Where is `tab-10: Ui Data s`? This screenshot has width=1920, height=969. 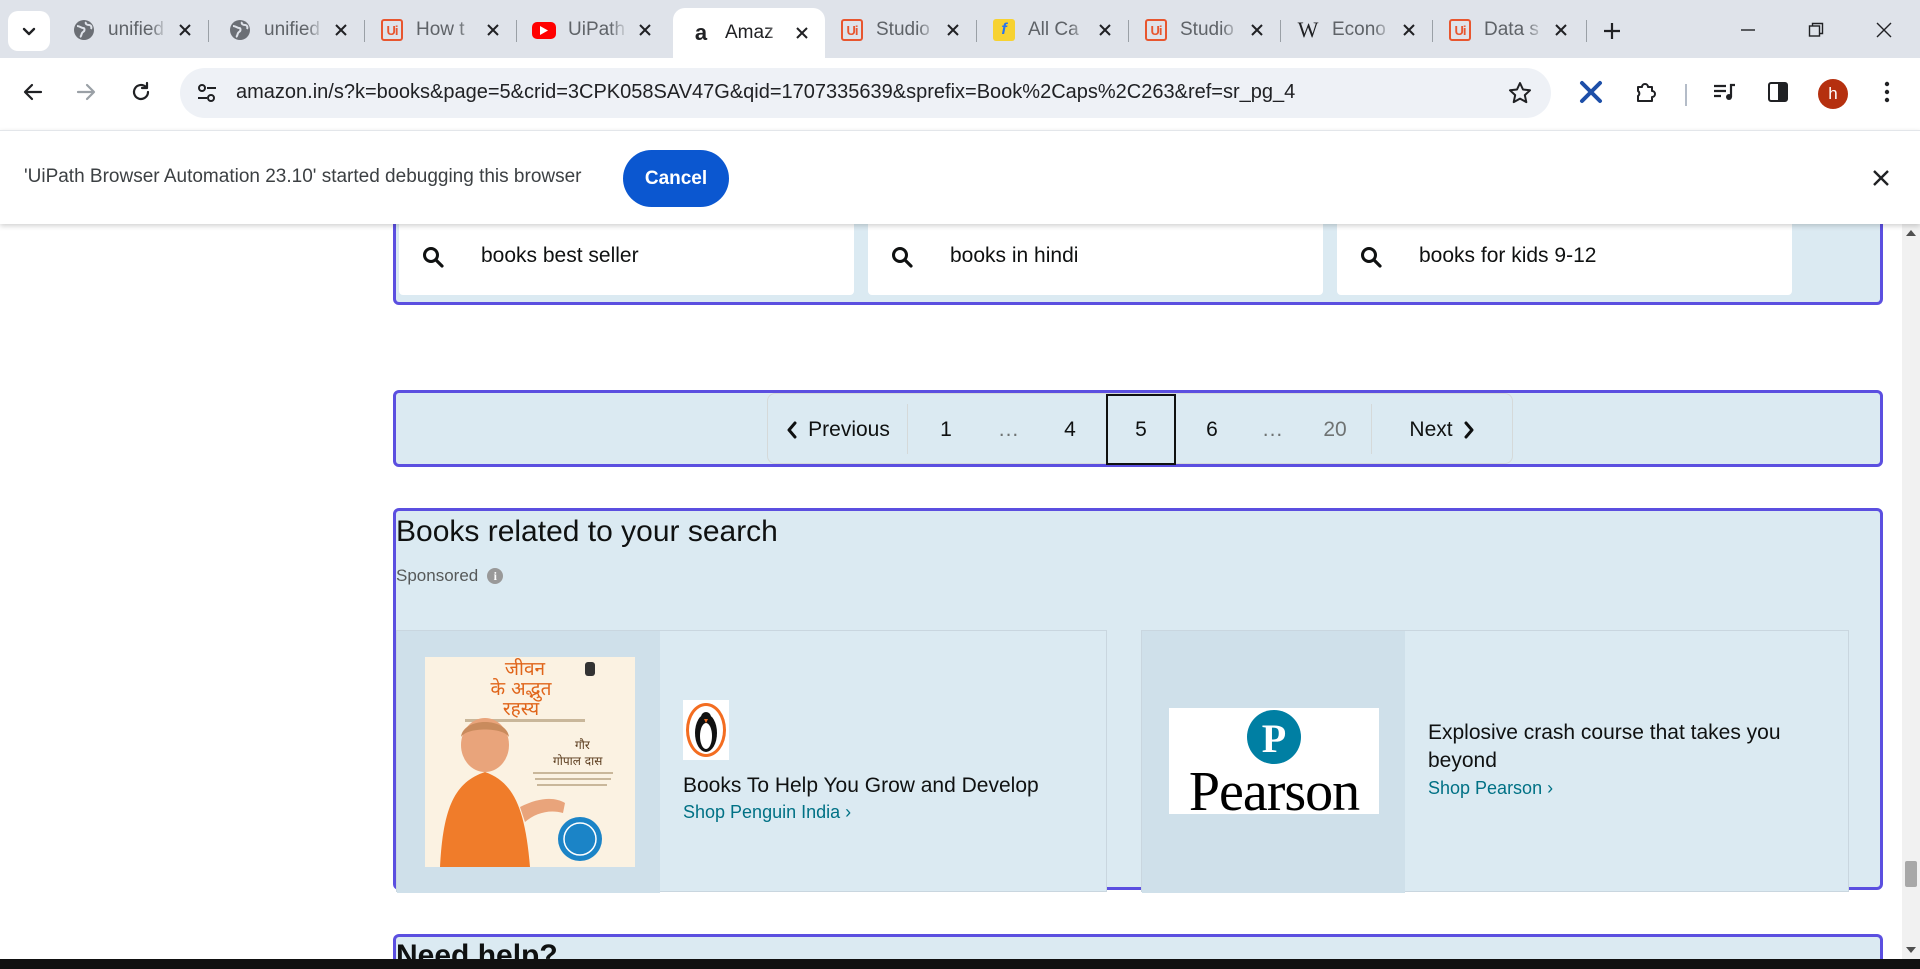 tab-10: Ui Data s is located at coordinates (1508, 30).